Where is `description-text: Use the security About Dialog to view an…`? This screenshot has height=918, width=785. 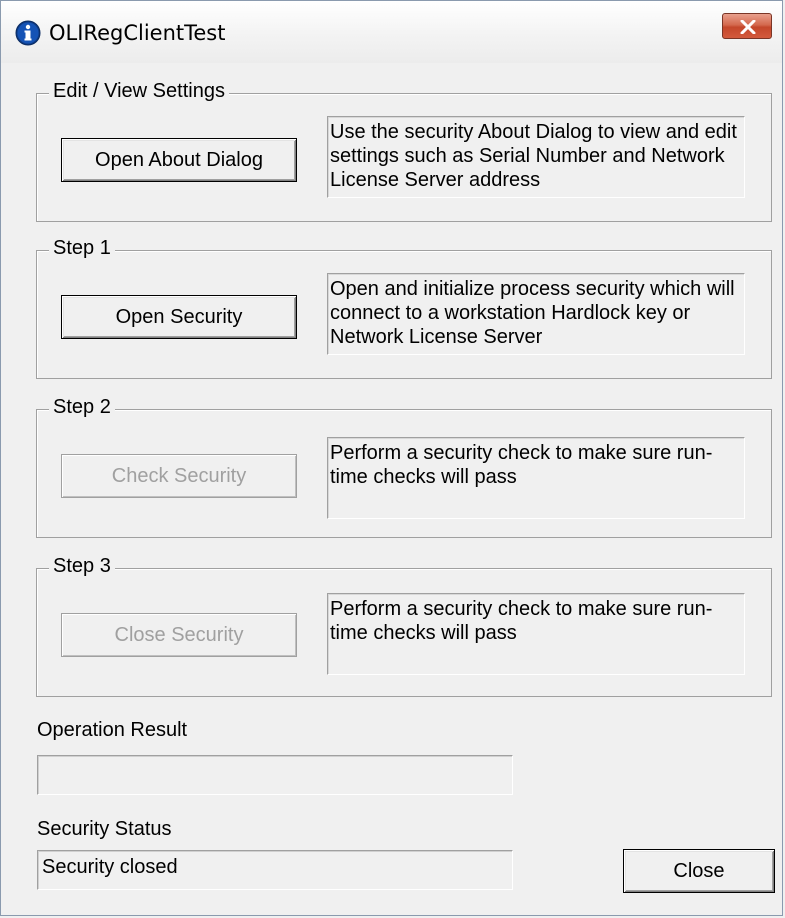 description-text: Use the security About Dialog to view an… is located at coordinates (536, 157).